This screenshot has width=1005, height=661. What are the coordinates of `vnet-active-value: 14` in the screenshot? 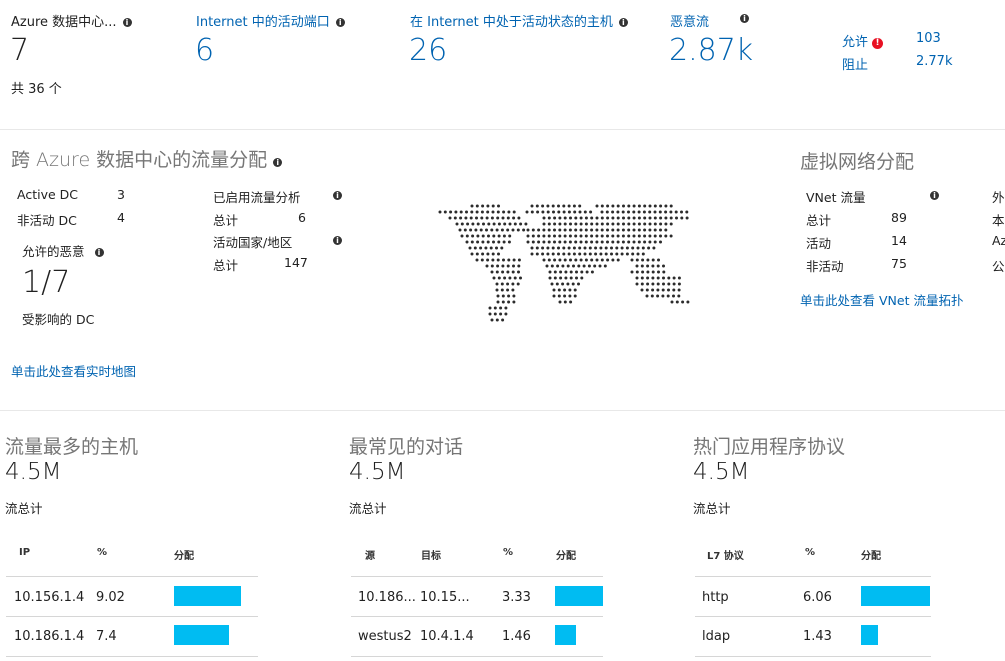 It's located at (899, 240).